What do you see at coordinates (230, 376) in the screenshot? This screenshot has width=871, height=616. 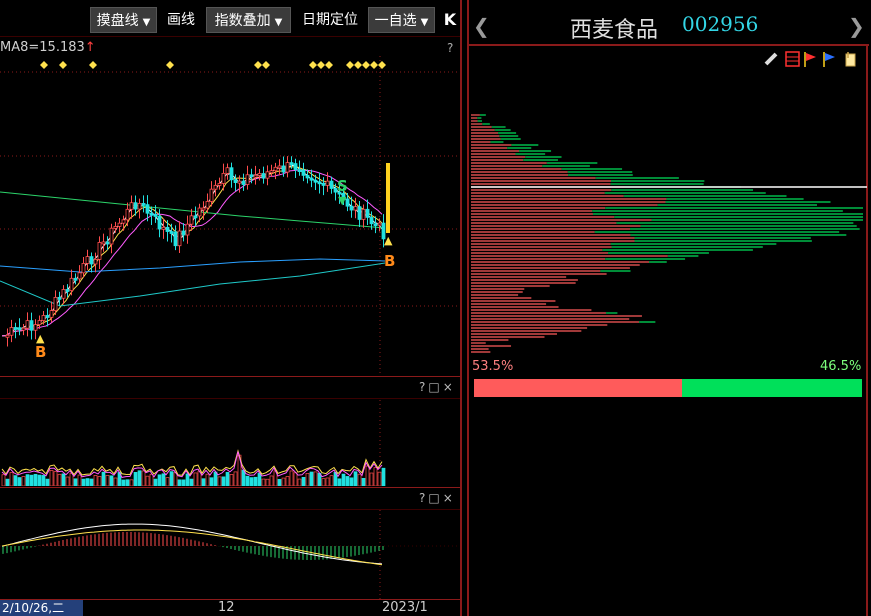 I see `volume-panel-divider` at bounding box center [230, 376].